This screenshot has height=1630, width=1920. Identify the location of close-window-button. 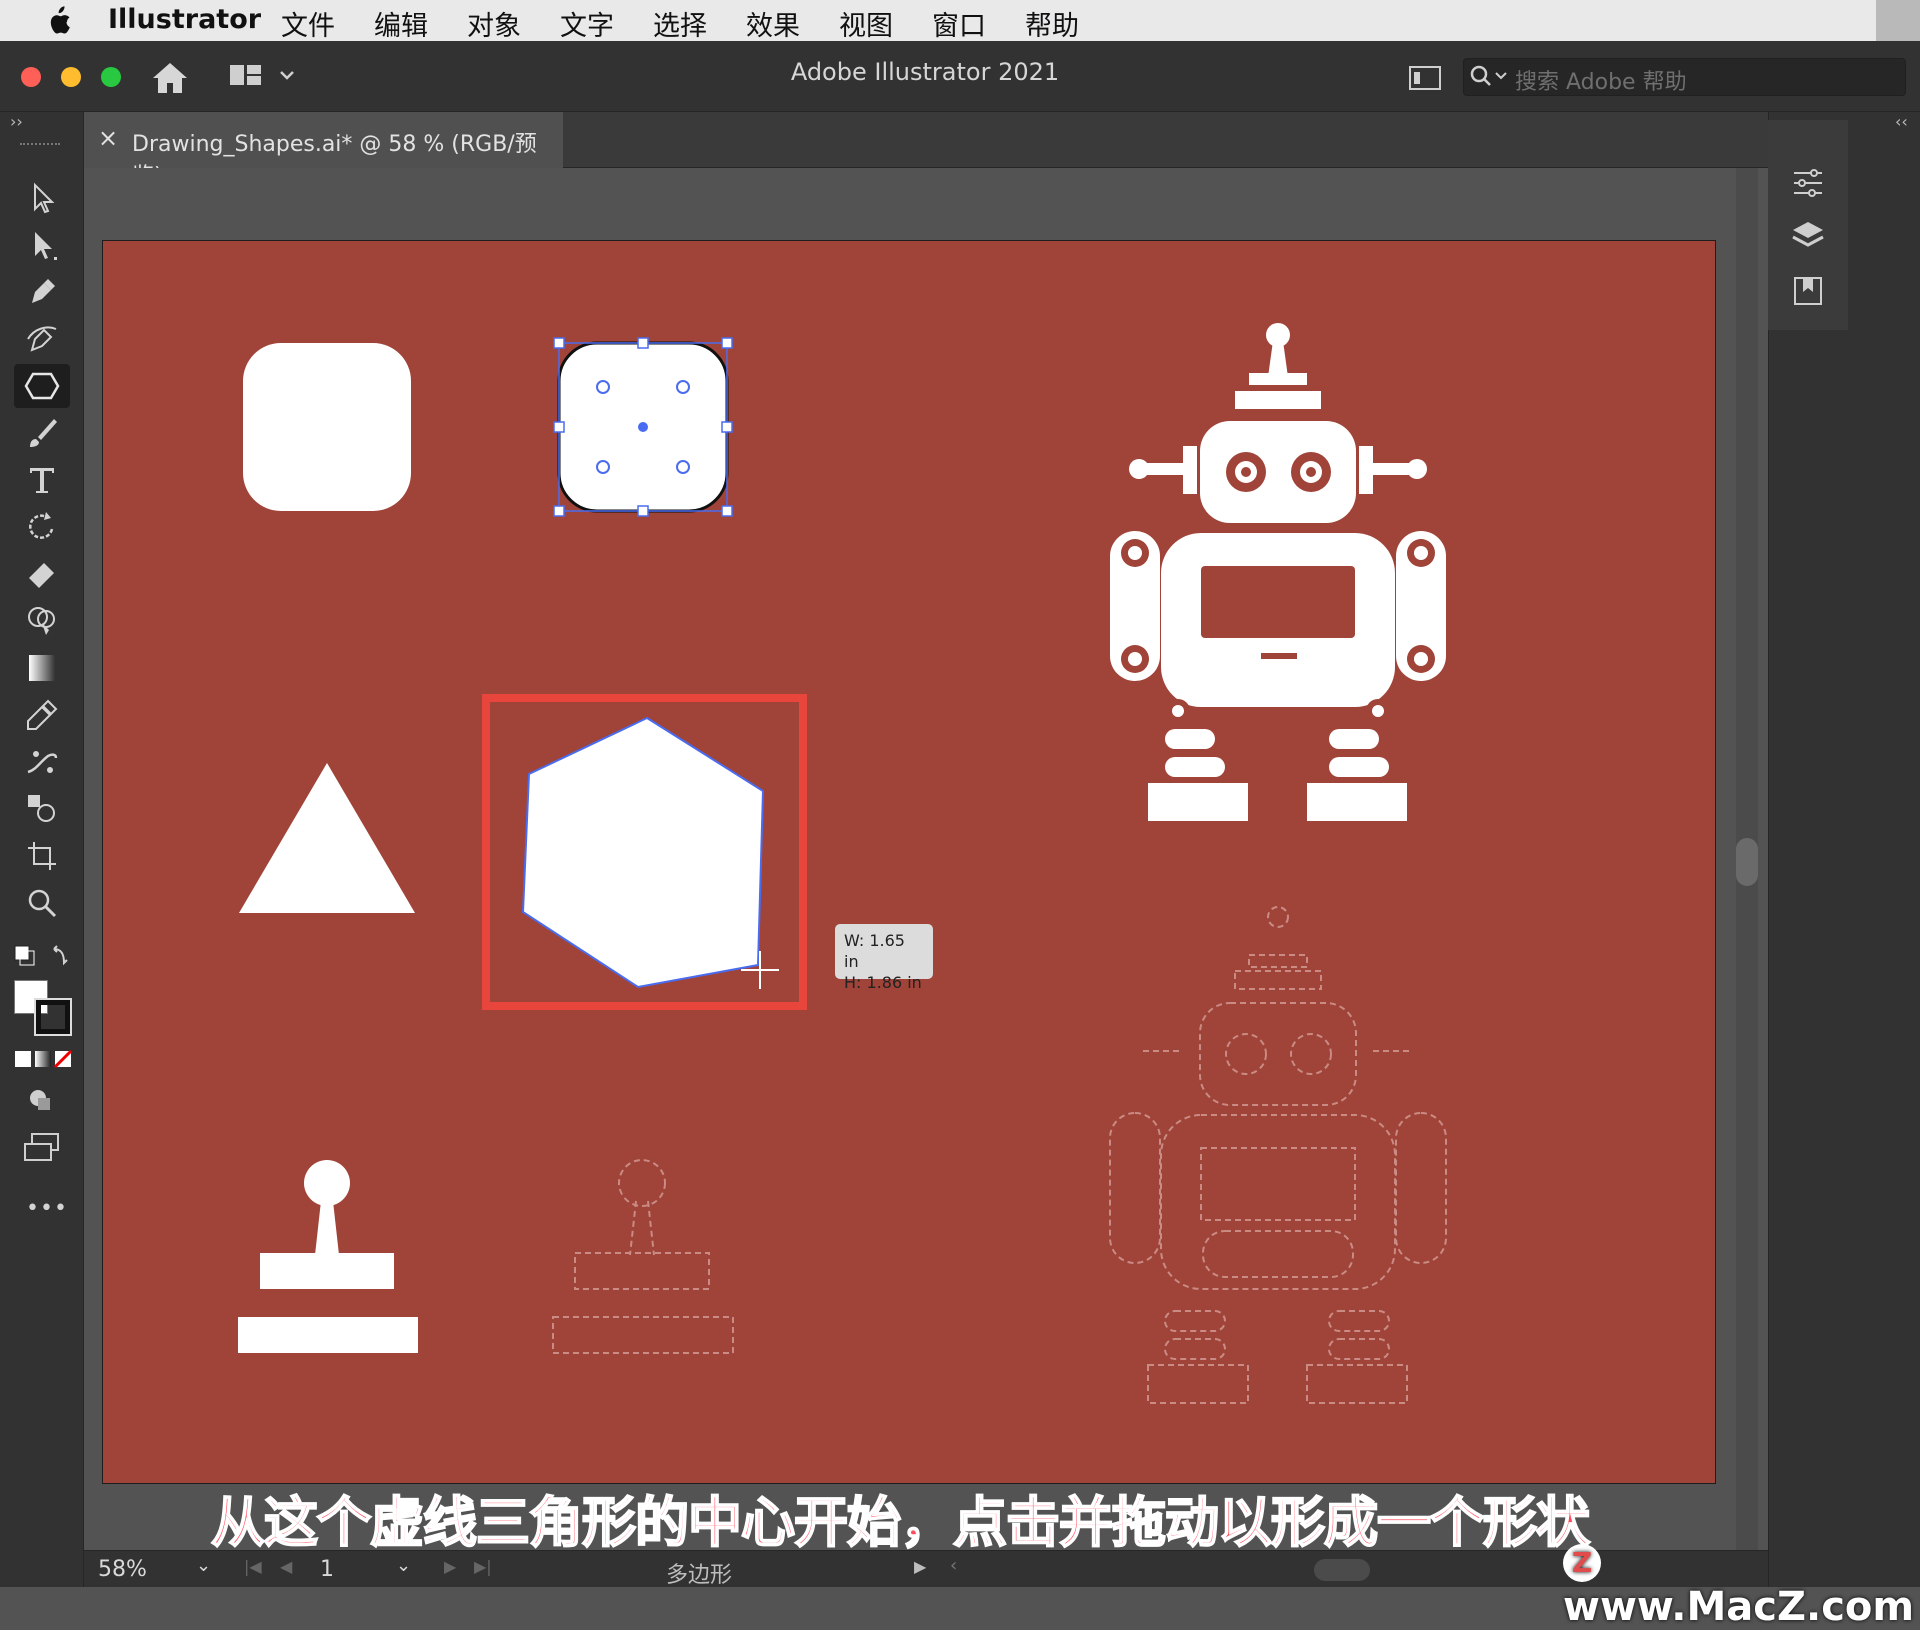
(31, 77).